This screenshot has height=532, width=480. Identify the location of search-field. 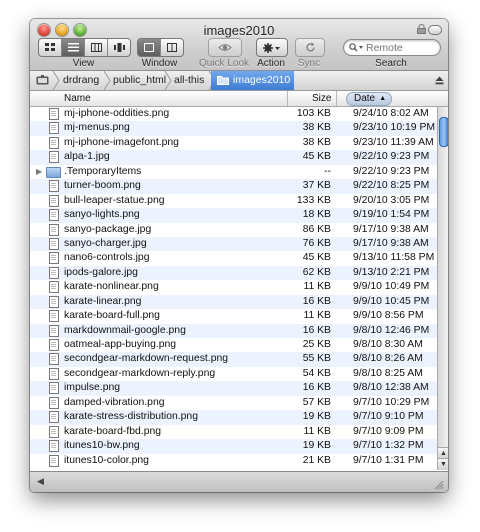
(392, 47).